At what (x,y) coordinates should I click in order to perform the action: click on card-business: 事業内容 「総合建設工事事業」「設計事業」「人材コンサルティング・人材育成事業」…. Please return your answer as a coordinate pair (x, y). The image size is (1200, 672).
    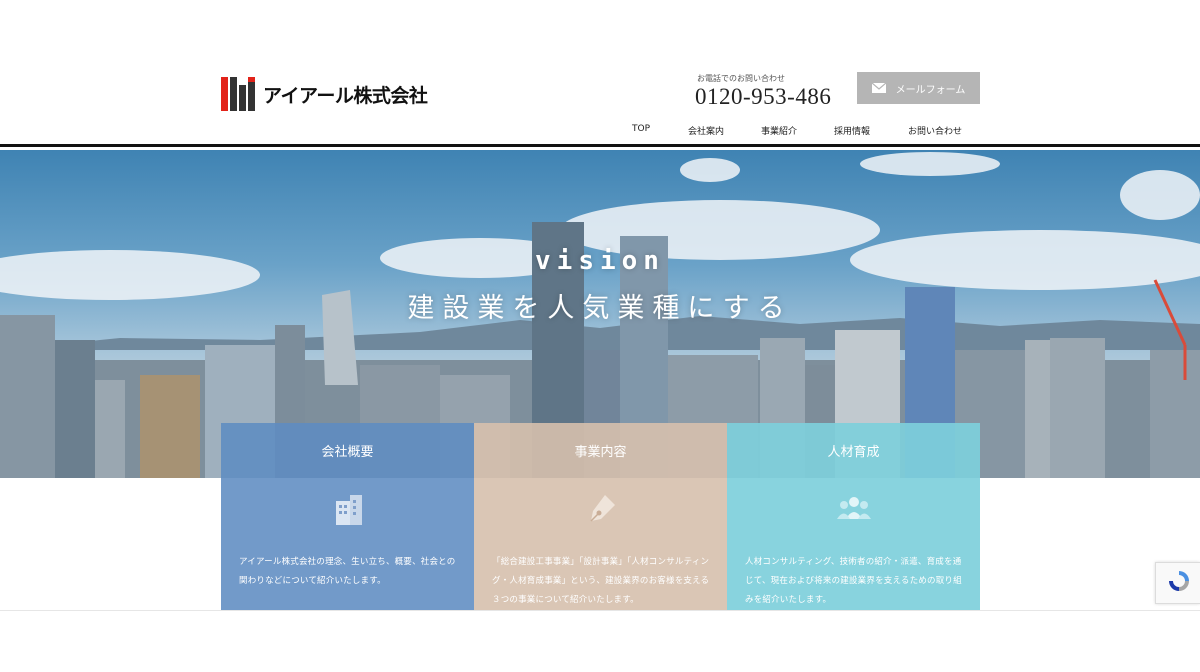
    Looking at the image, I should click on (600, 516).